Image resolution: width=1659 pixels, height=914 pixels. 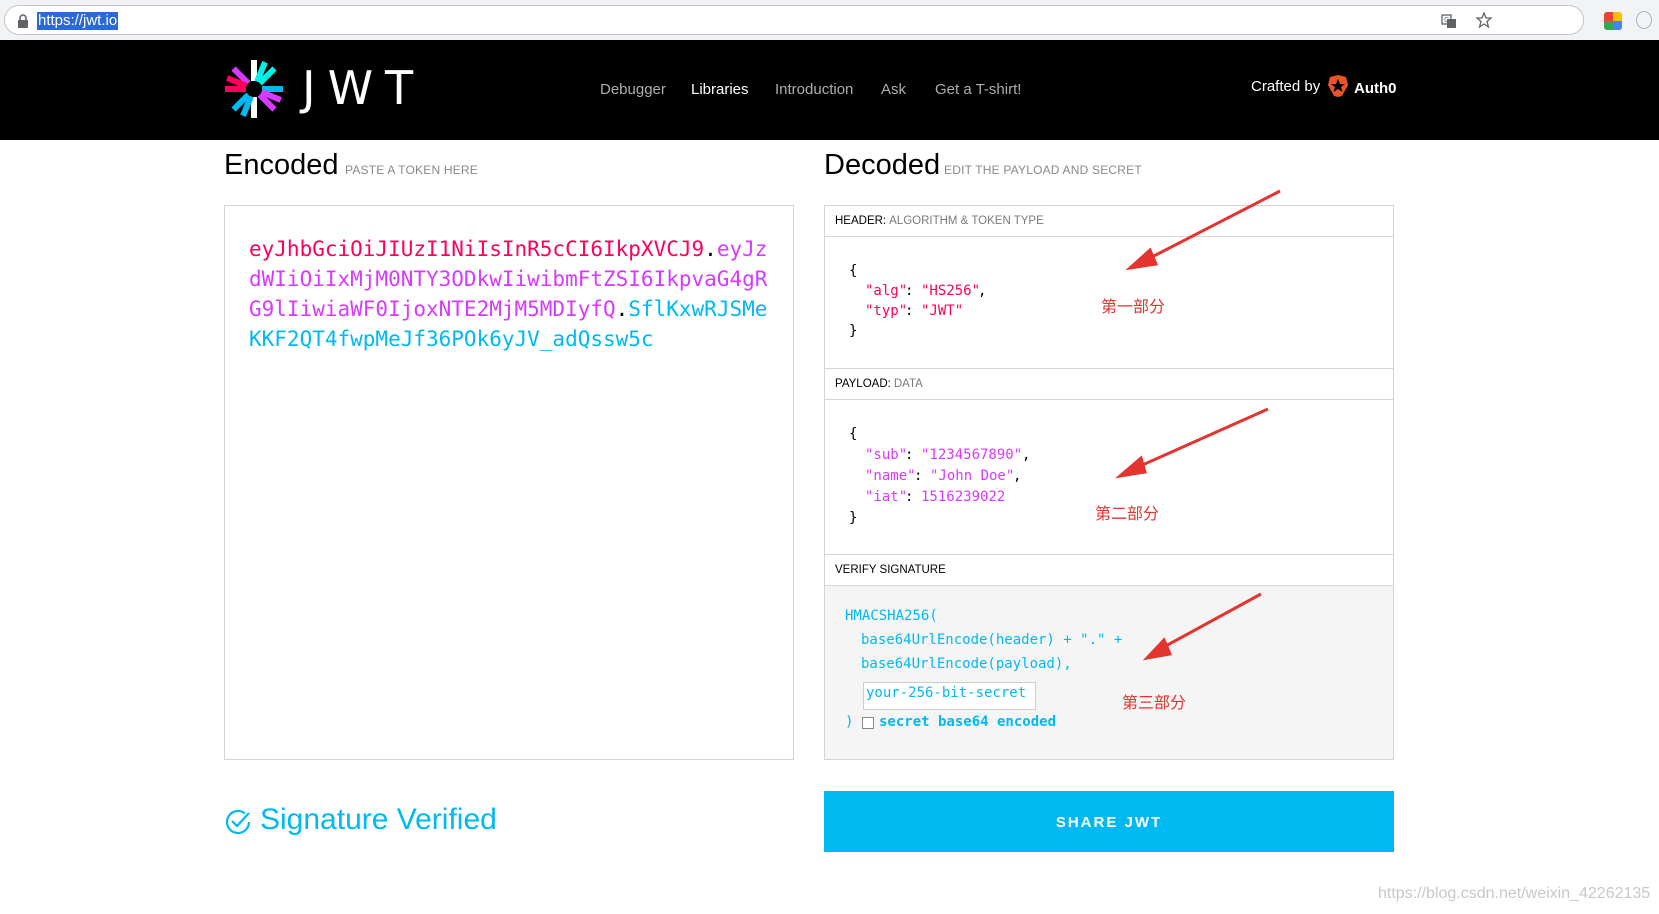 What do you see at coordinates (78, 21) in the screenshot?
I see `url-text: https://jwt.io` at bounding box center [78, 21].